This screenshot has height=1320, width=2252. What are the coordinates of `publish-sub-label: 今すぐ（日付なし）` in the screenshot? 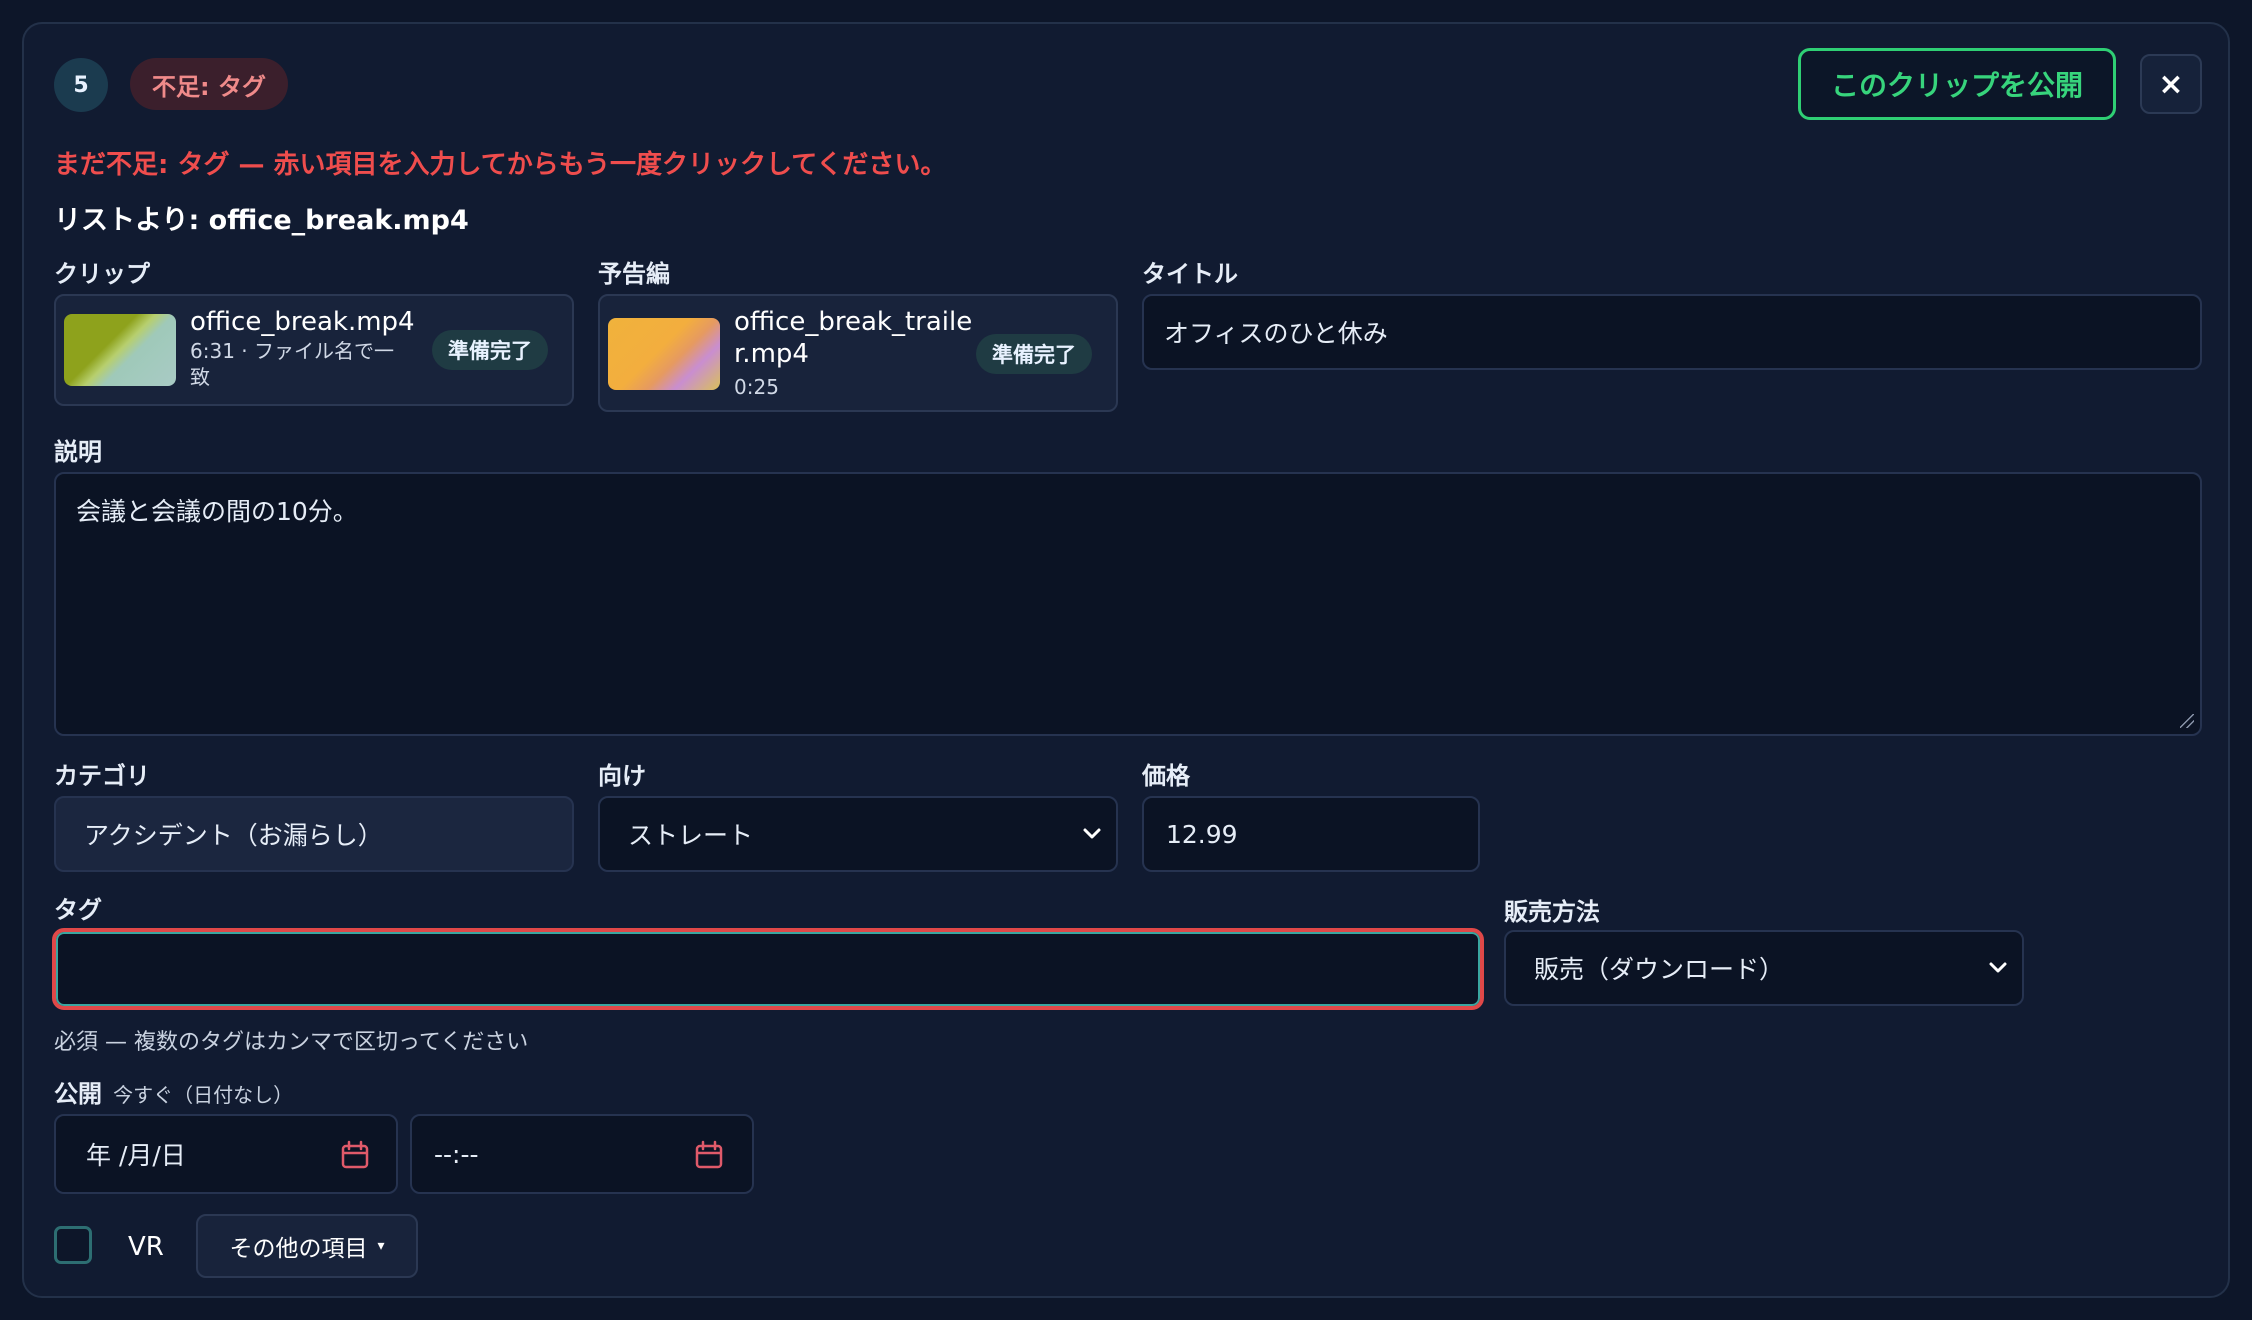 It's located at (203, 1095).